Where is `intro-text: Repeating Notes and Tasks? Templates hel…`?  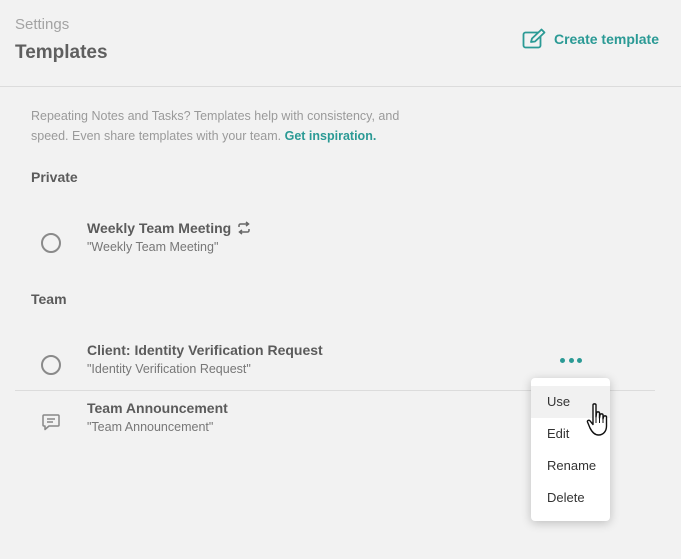 intro-text: Repeating Notes and Tasks? Templates hel… is located at coordinates (231, 126).